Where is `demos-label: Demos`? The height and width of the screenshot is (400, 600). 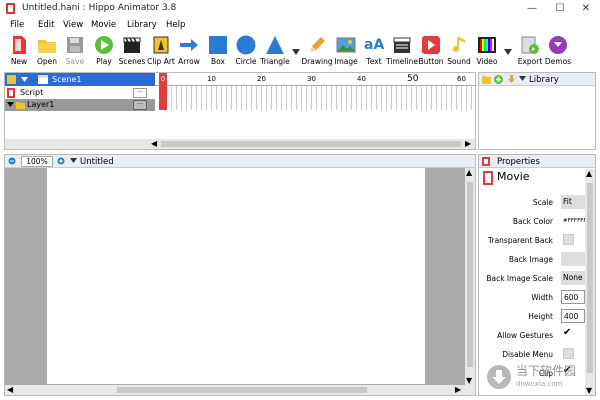 demos-label: Demos is located at coordinates (558, 61).